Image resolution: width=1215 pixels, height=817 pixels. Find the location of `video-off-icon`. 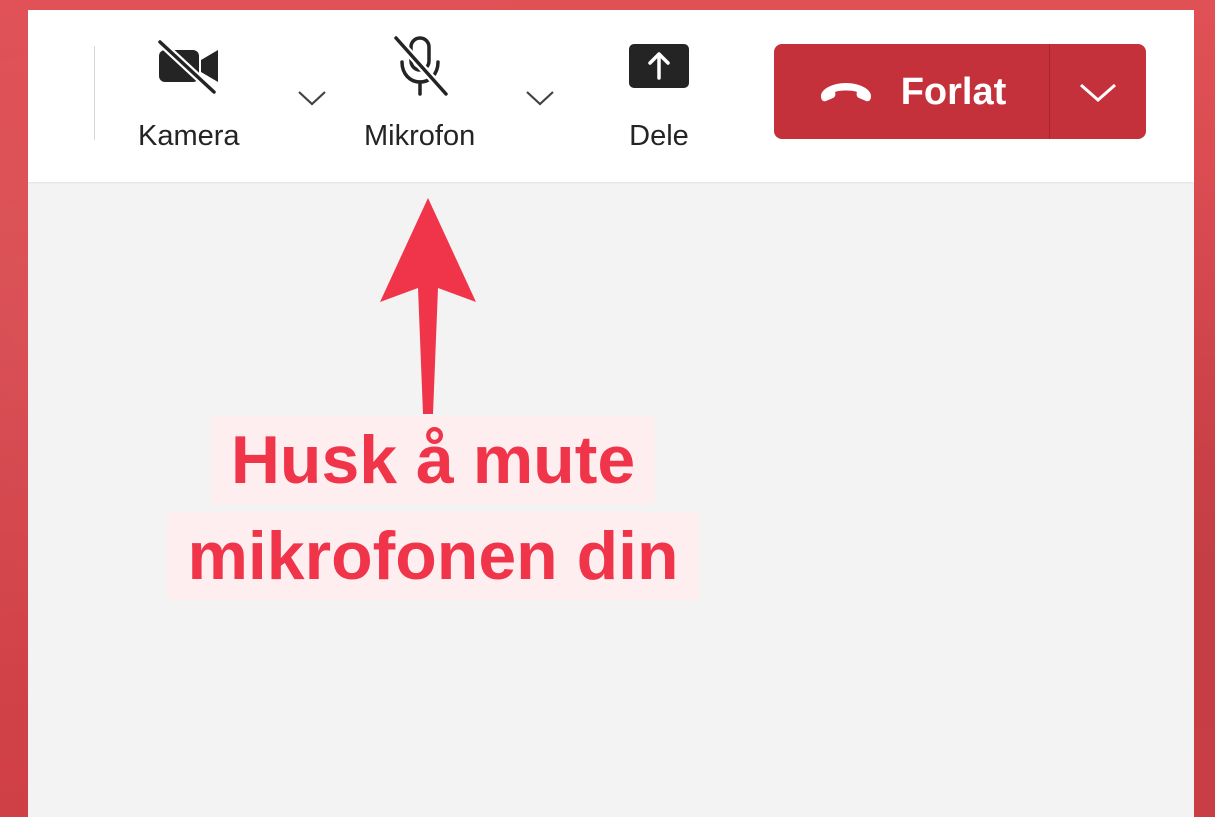

video-off-icon is located at coordinates (189, 66).